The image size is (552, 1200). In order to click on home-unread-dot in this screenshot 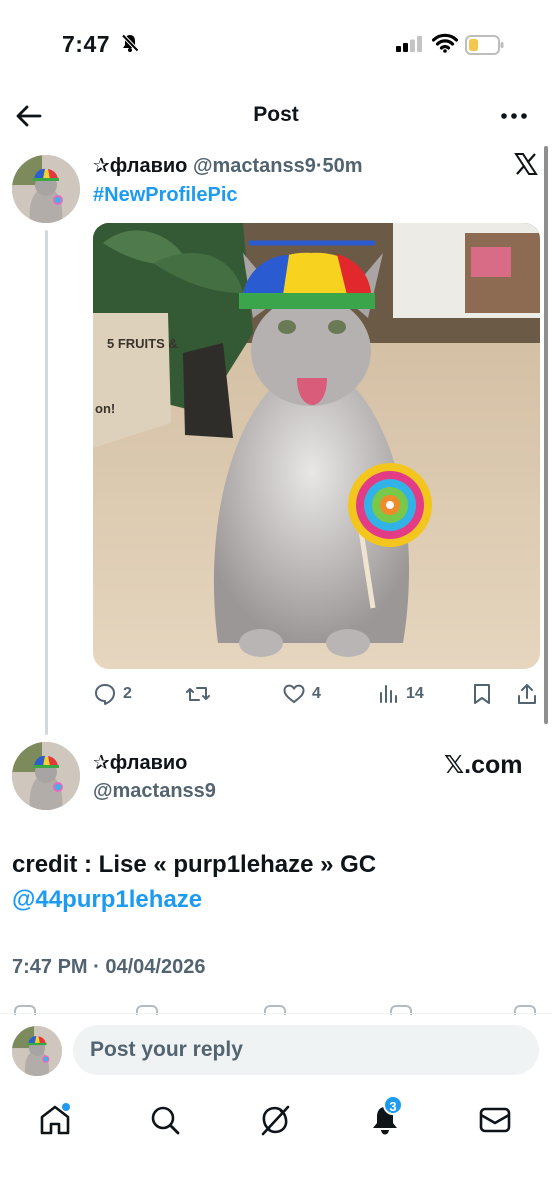, I will do `click(66, 1107)`.